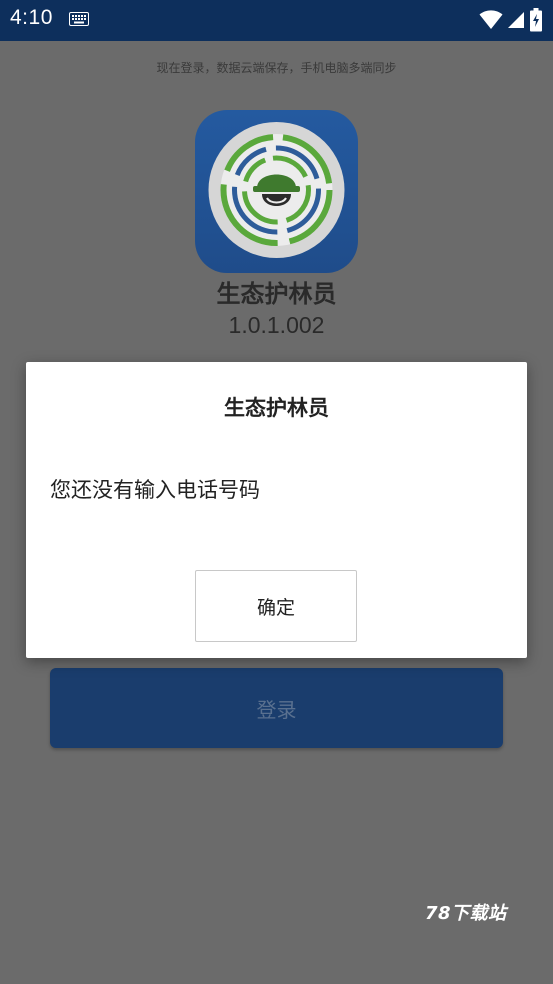  Describe the element at coordinates (276, 294) in the screenshot. I see `app-name: 生态护林员` at that location.